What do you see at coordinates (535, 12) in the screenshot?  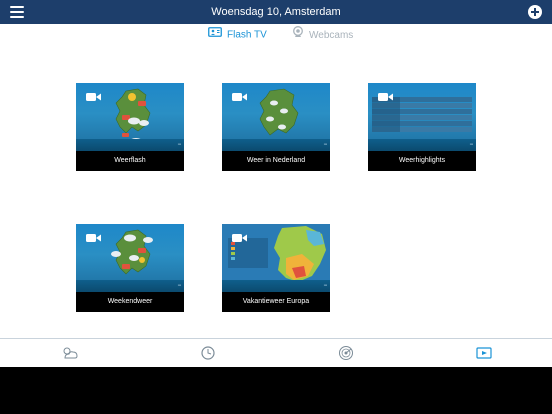 I see `add-location-button` at bounding box center [535, 12].